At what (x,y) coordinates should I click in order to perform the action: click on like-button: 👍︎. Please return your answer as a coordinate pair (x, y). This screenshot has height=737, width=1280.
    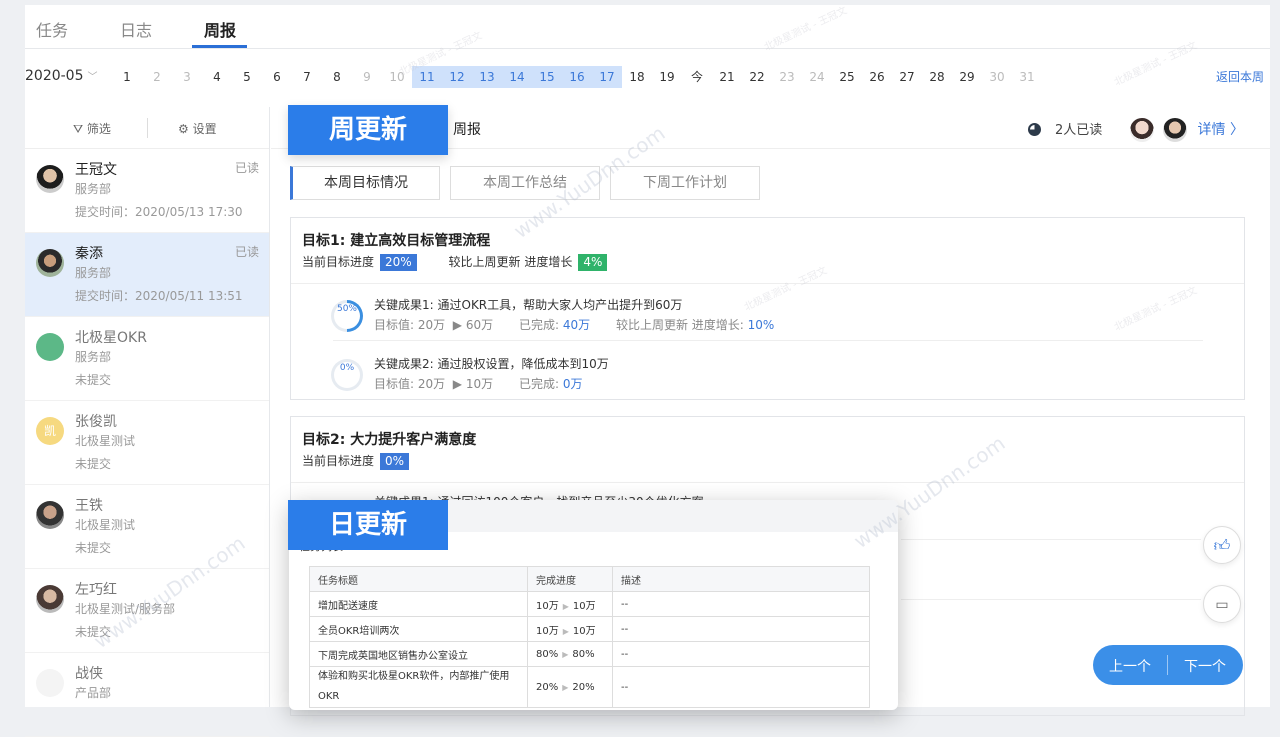
    Looking at the image, I should click on (1222, 545).